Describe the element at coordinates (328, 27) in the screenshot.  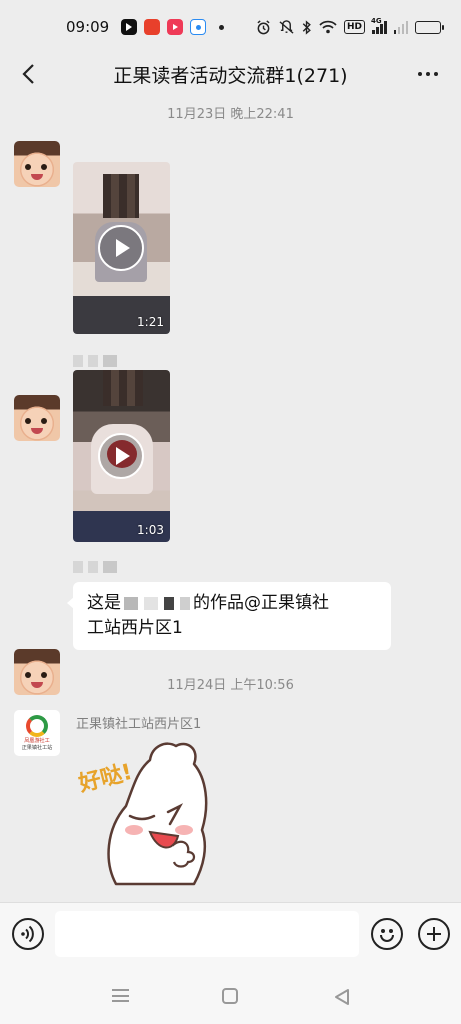
I see `wifi-icon` at that location.